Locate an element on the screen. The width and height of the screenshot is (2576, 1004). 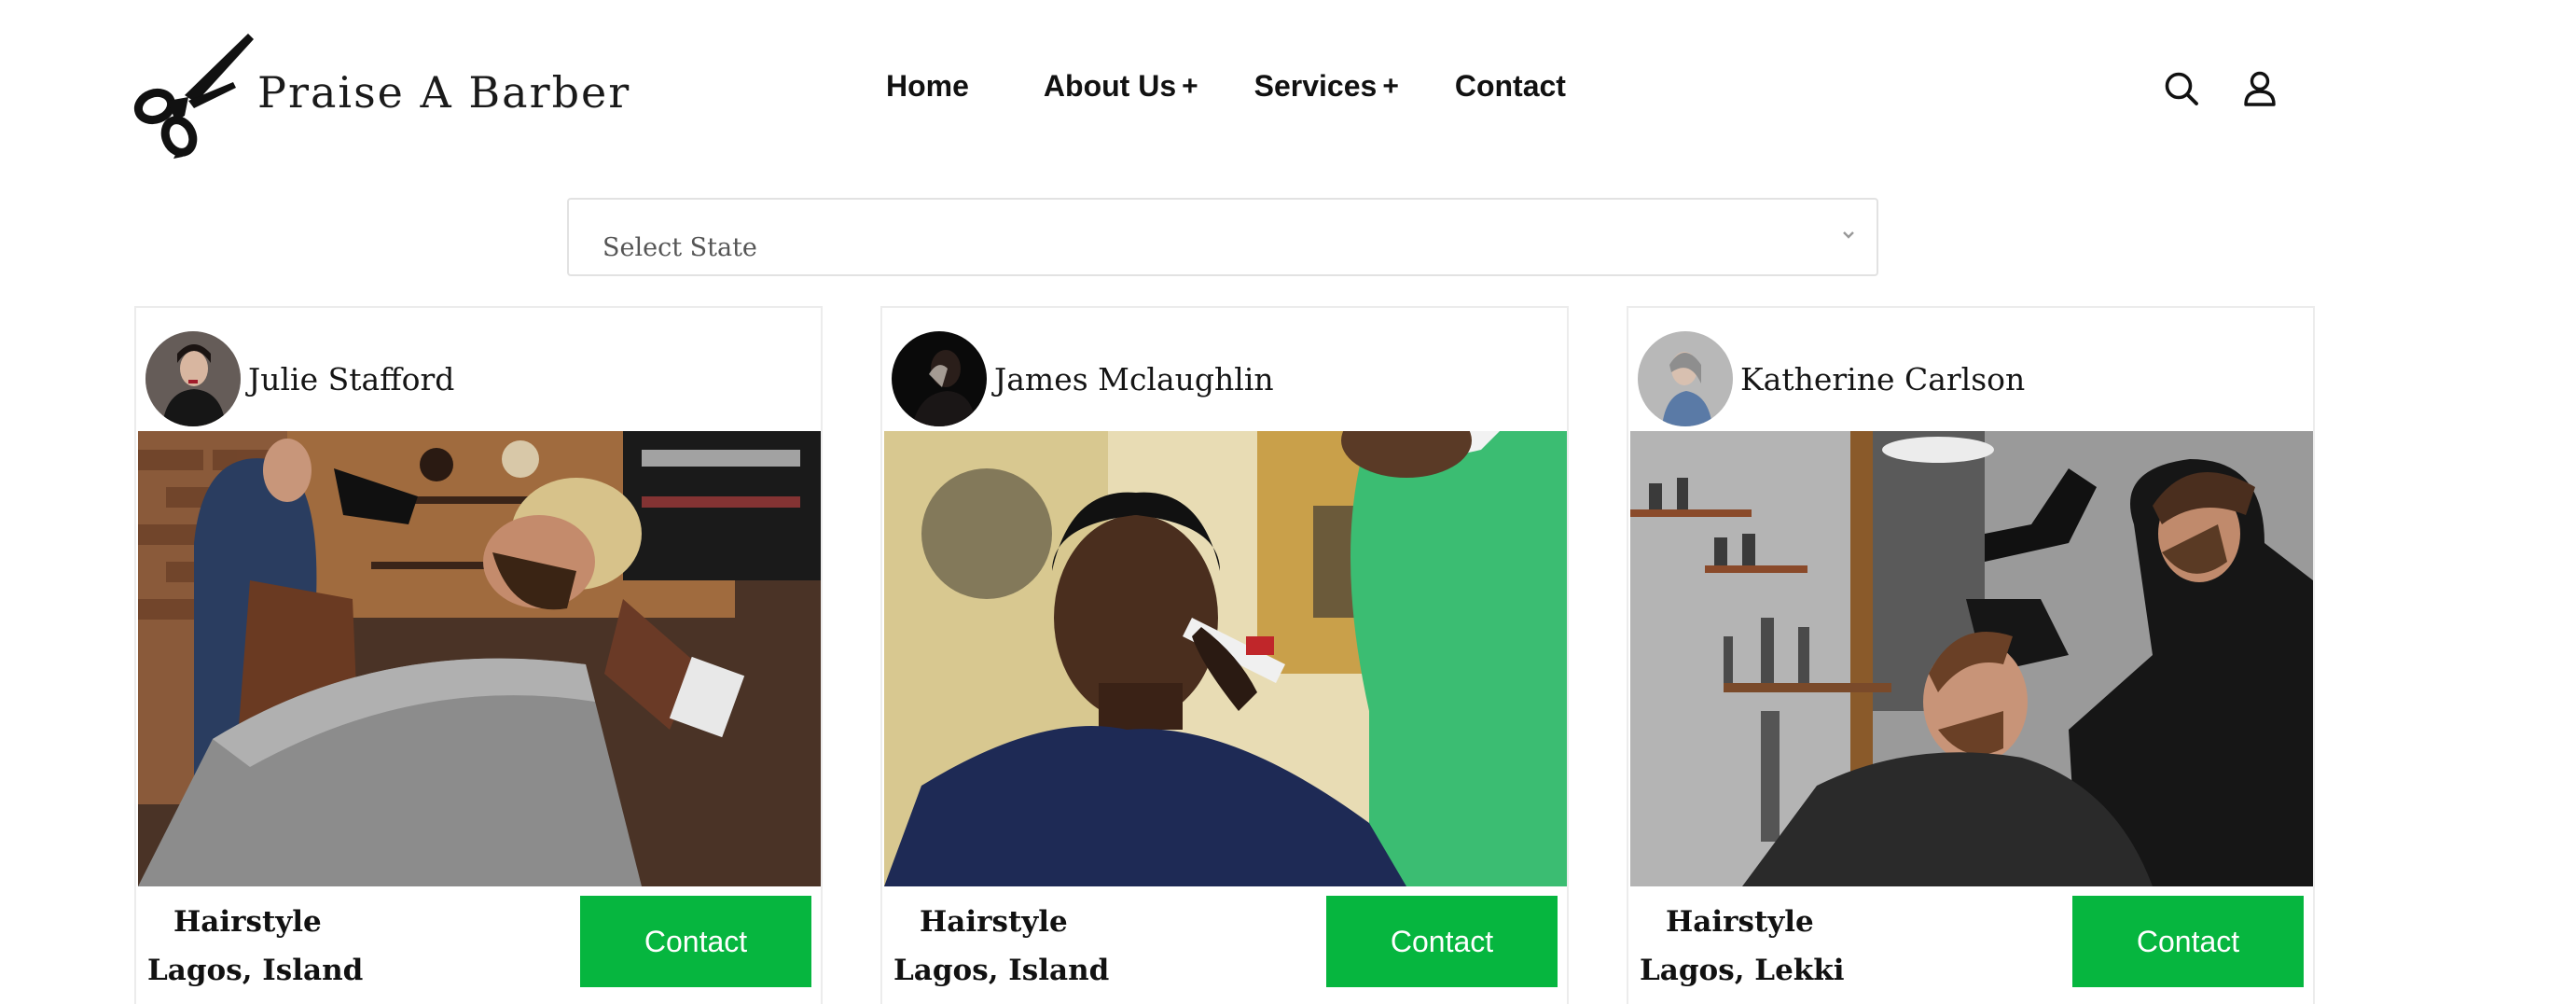
brand-logo: Praise A Barber is located at coordinates (380, 92).